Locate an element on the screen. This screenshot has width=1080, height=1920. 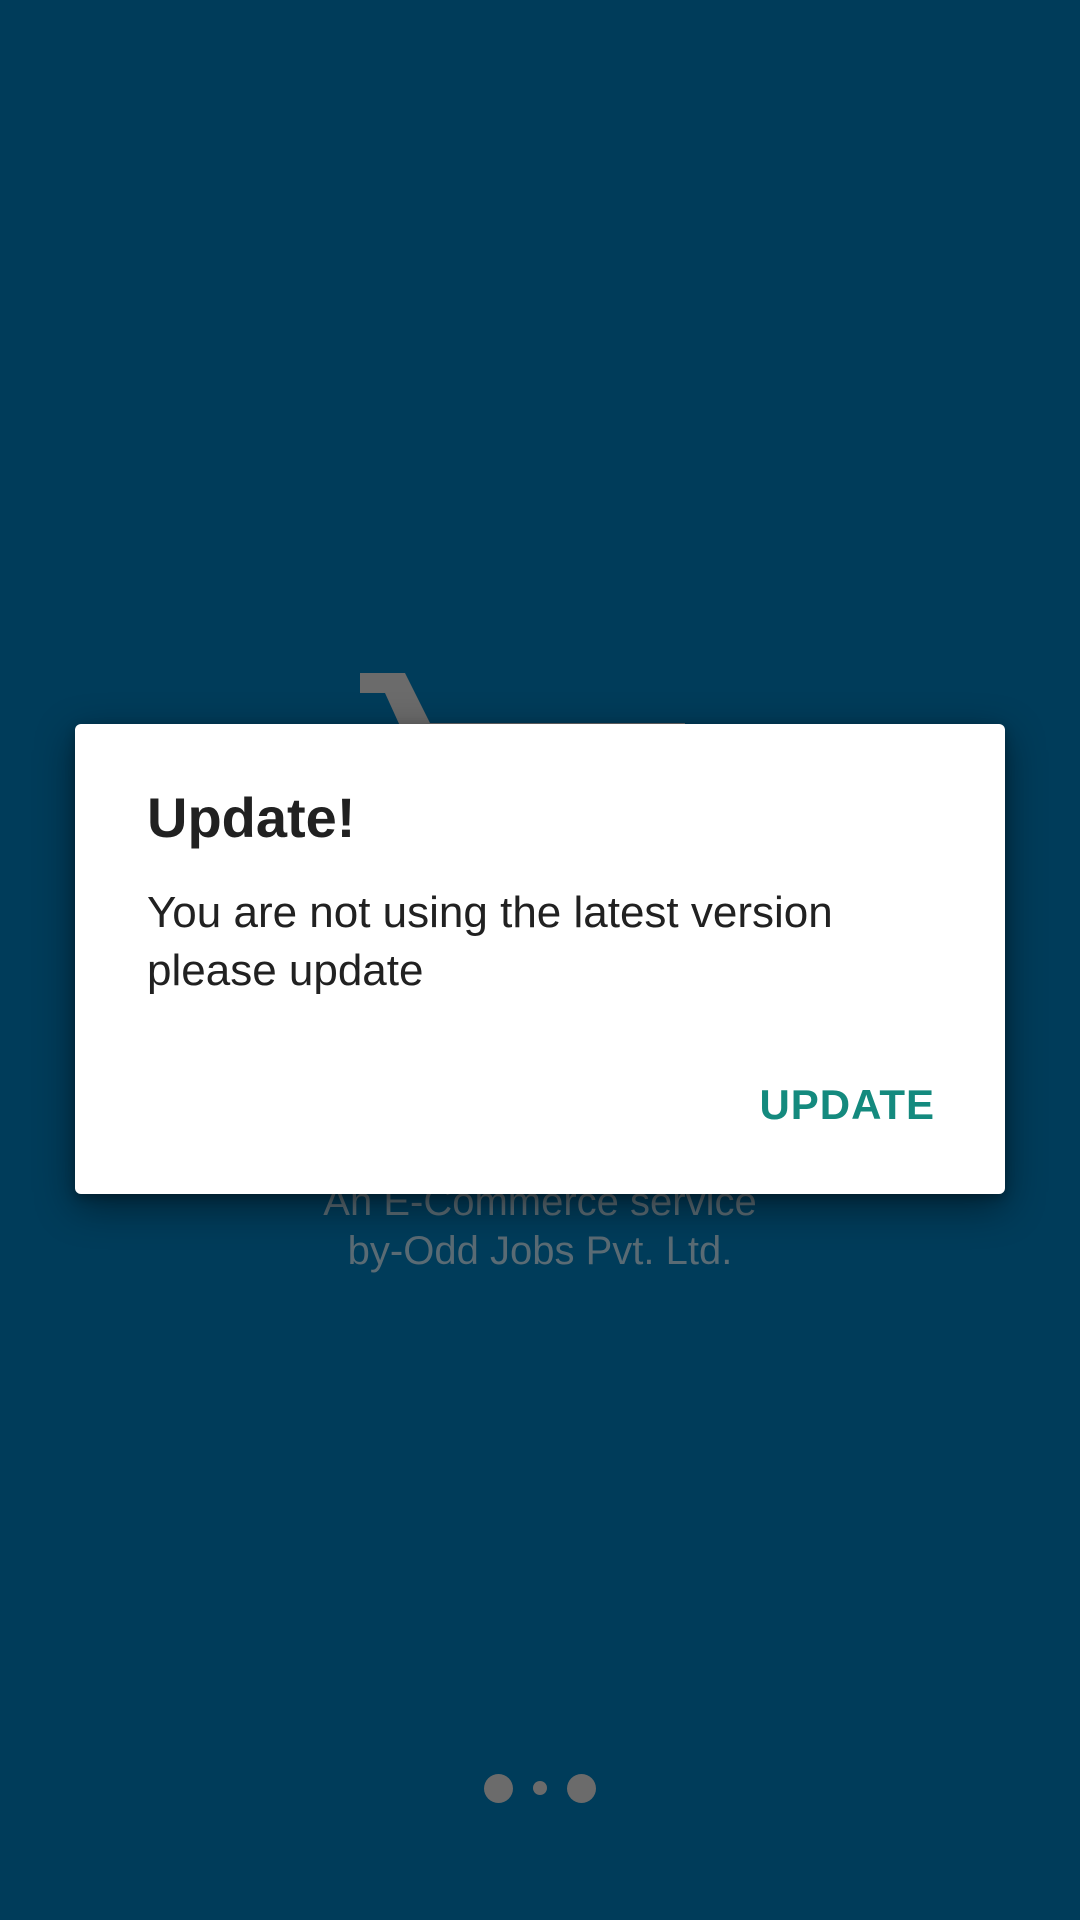
dialog-title: Update! is located at coordinates (251, 817).